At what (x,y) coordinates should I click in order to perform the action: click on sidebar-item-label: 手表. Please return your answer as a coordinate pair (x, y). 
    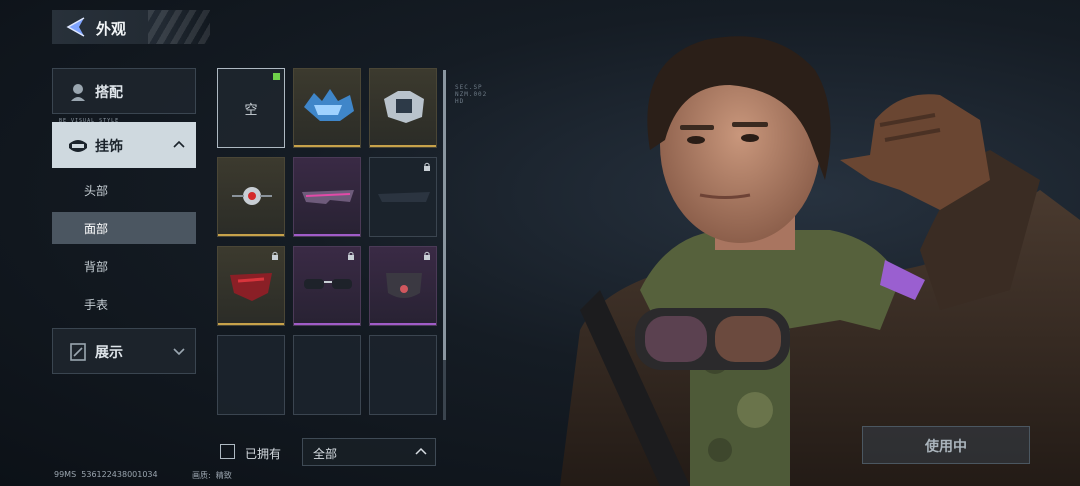
    Looking at the image, I should click on (96, 305).